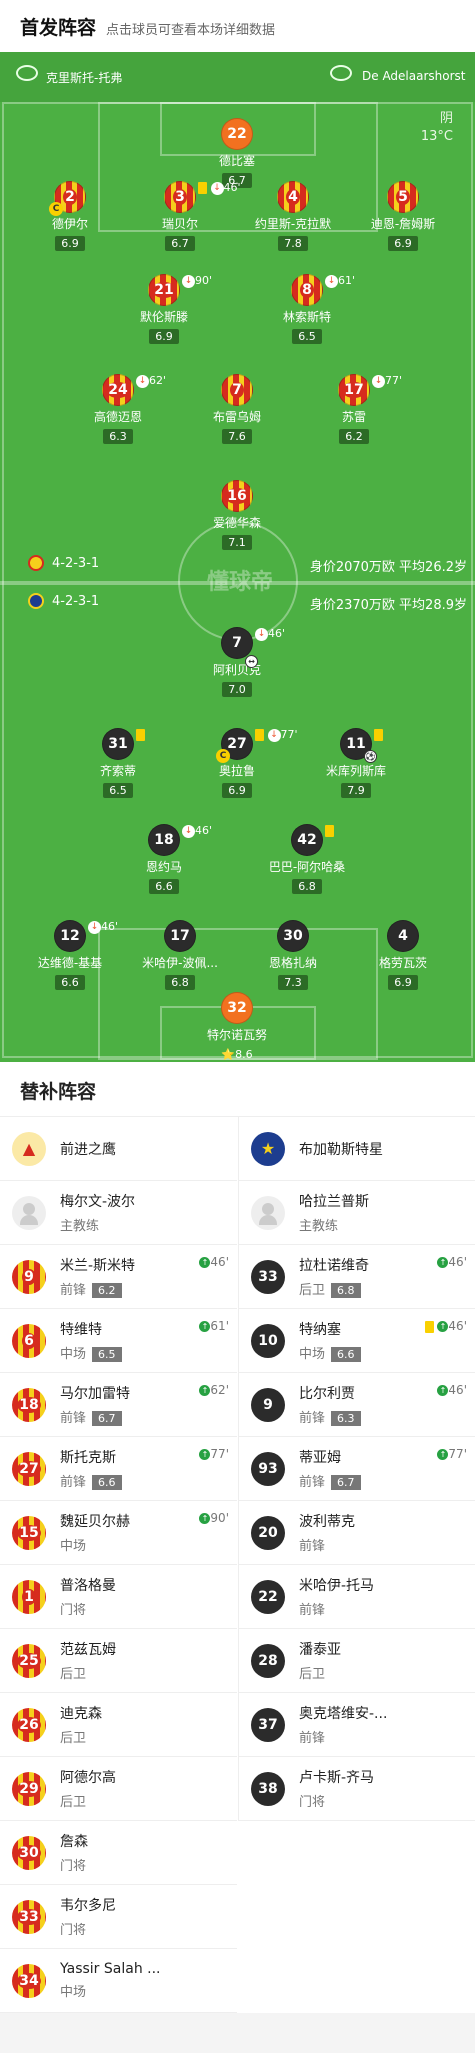 This screenshot has height=2053, width=475. What do you see at coordinates (118, 763) in the screenshot?
I see `player: 31 齐索蒂 6.5` at bounding box center [118, 763].